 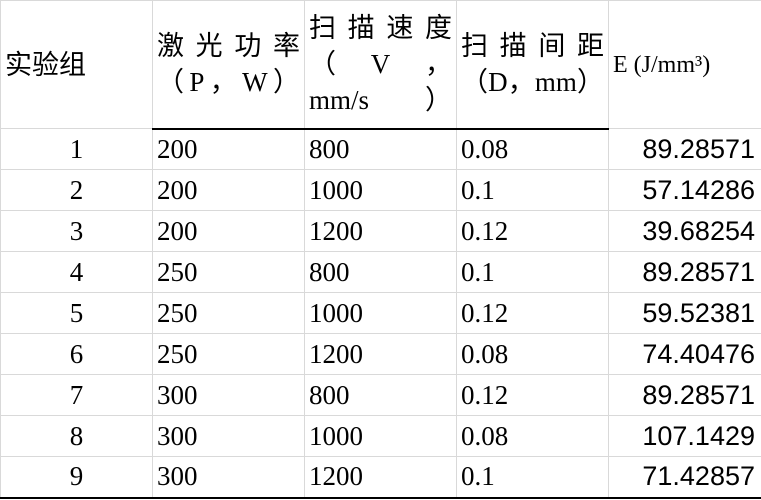 I want to click on header-group: 实验组, so click(x=76, y=64).